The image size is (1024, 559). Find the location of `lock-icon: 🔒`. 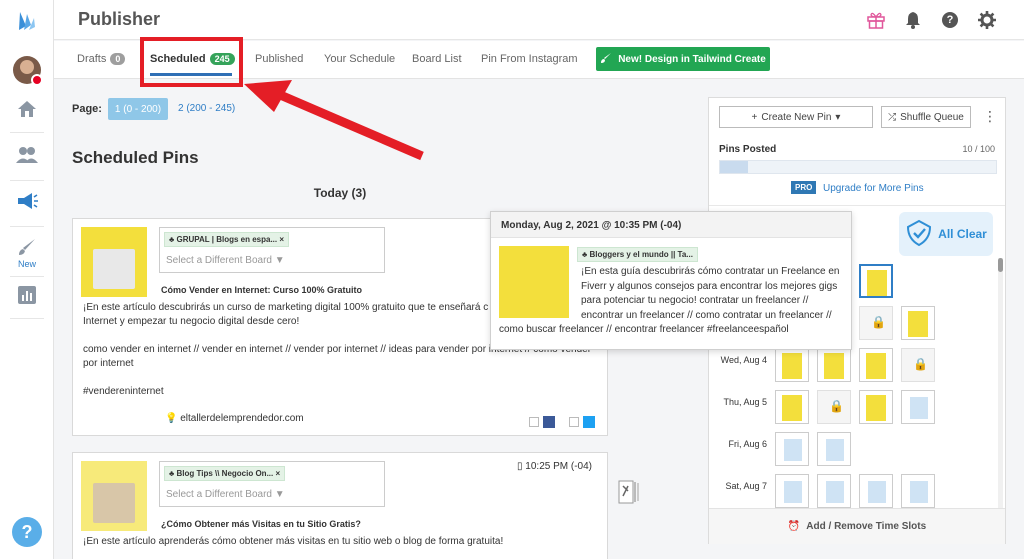

lock-icon: 🔒 is located at coordinates (878, 322).